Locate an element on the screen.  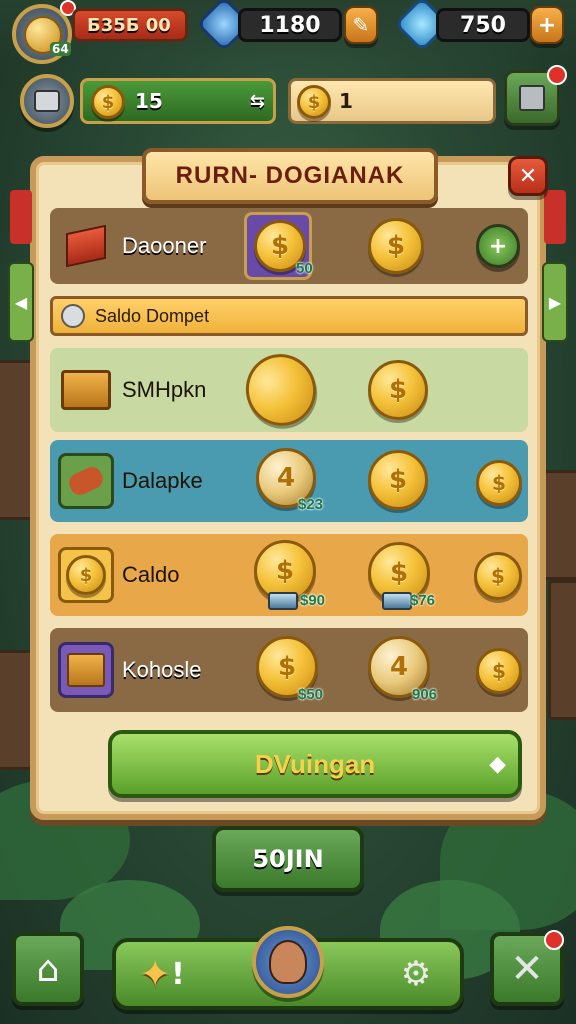
add-item-button: + is located at coordinates (498, 246).